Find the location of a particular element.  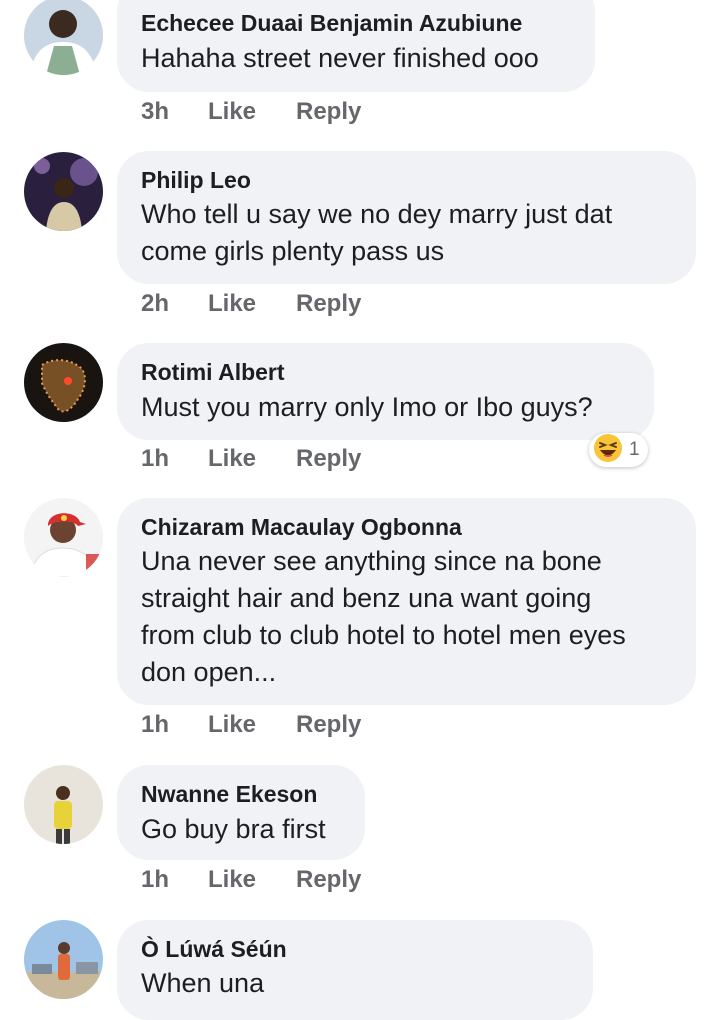

comment-text-line: Go buy bra first is located at coordinates (233, 829).